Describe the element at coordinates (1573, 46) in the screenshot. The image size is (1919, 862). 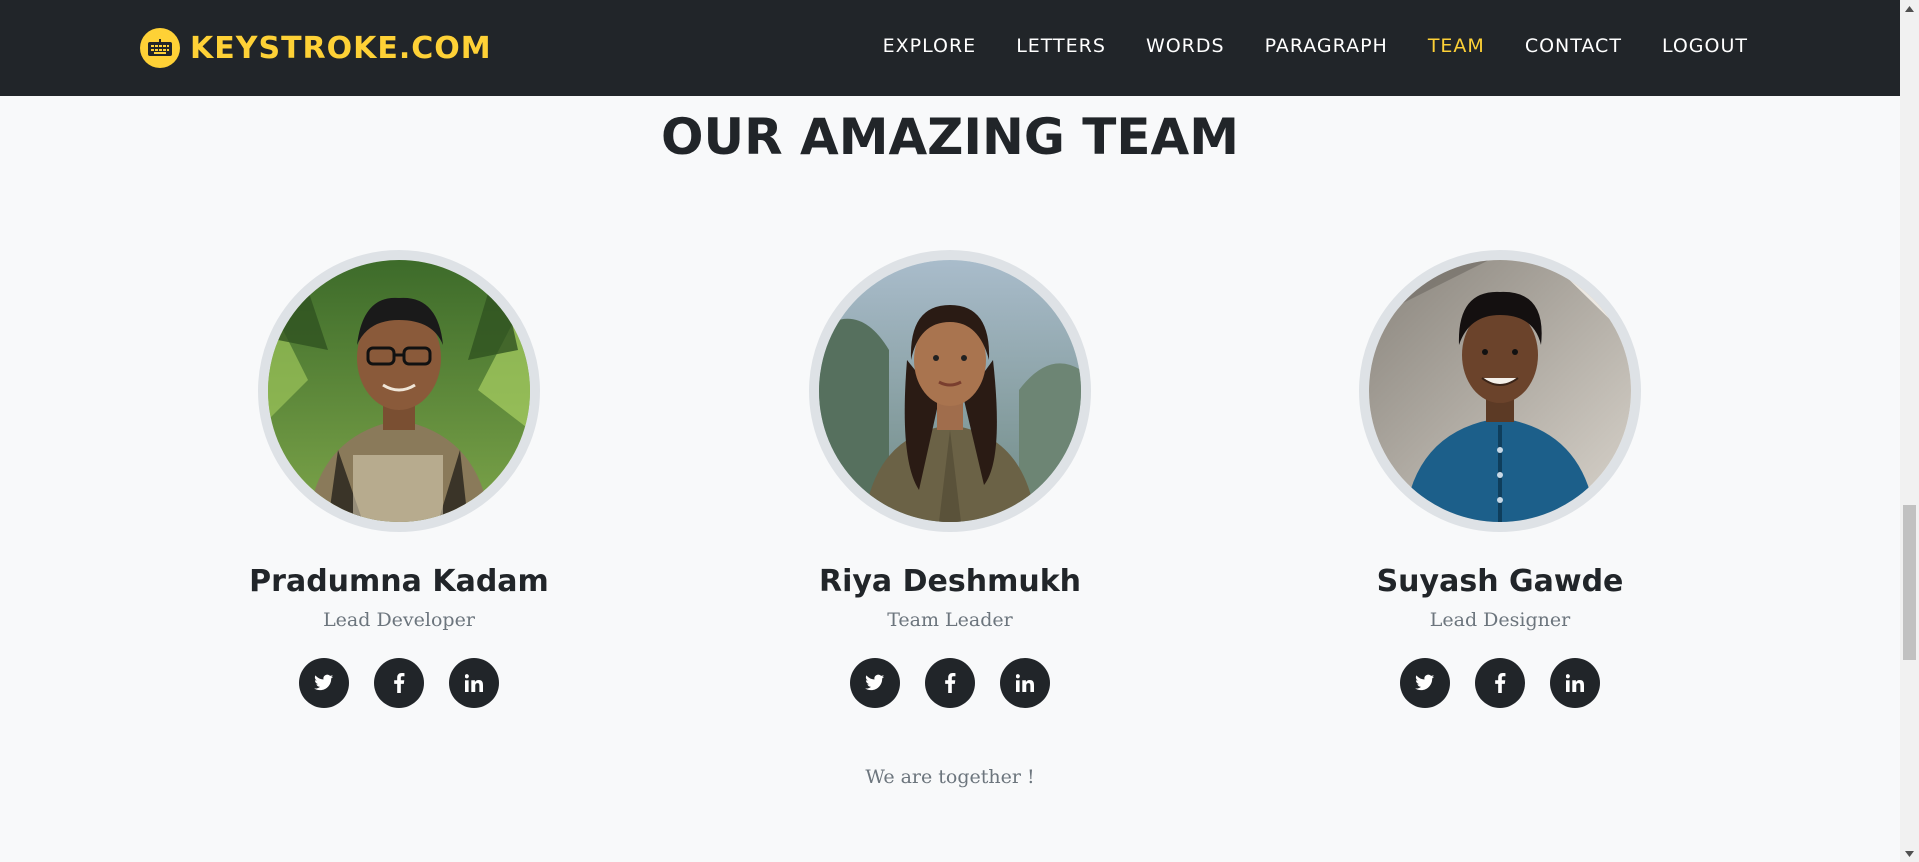
I see `nav-link-contact: CONTACT` at that location.